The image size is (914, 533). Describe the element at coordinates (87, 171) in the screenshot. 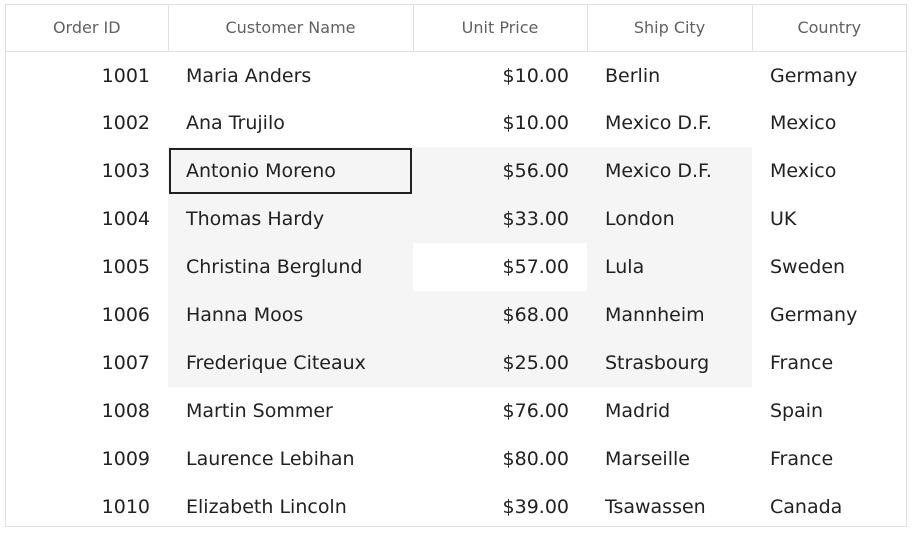

I see `cell-order-id: 1003` at that location.